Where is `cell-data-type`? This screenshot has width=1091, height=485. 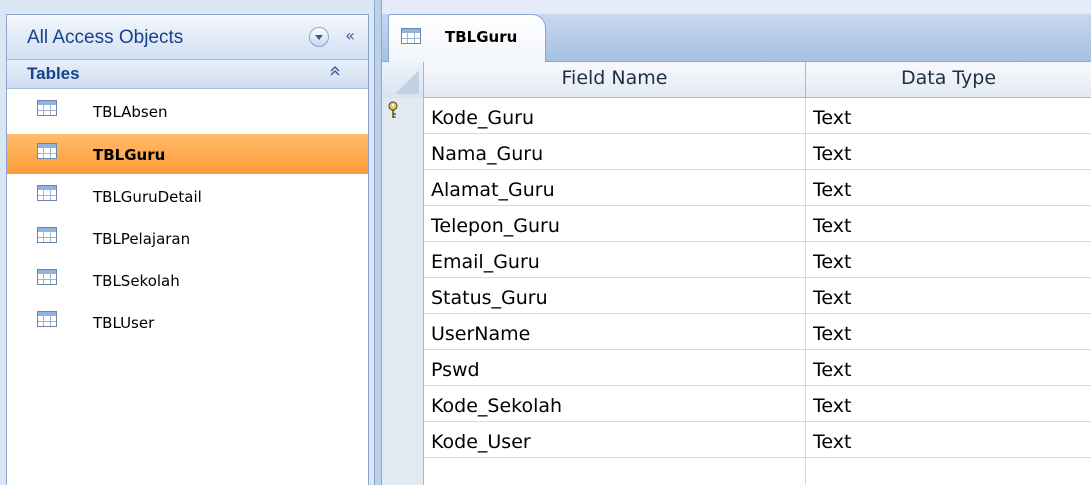 cell-data-type is located at coordinates (948, 471).